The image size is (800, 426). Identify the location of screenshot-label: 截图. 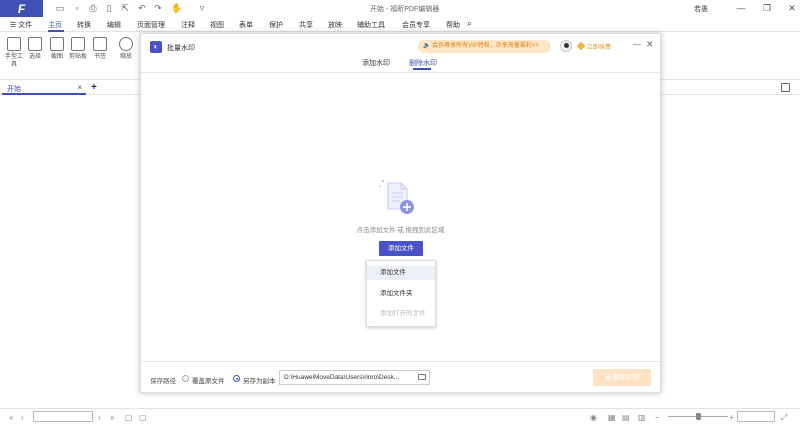
(56, 57).